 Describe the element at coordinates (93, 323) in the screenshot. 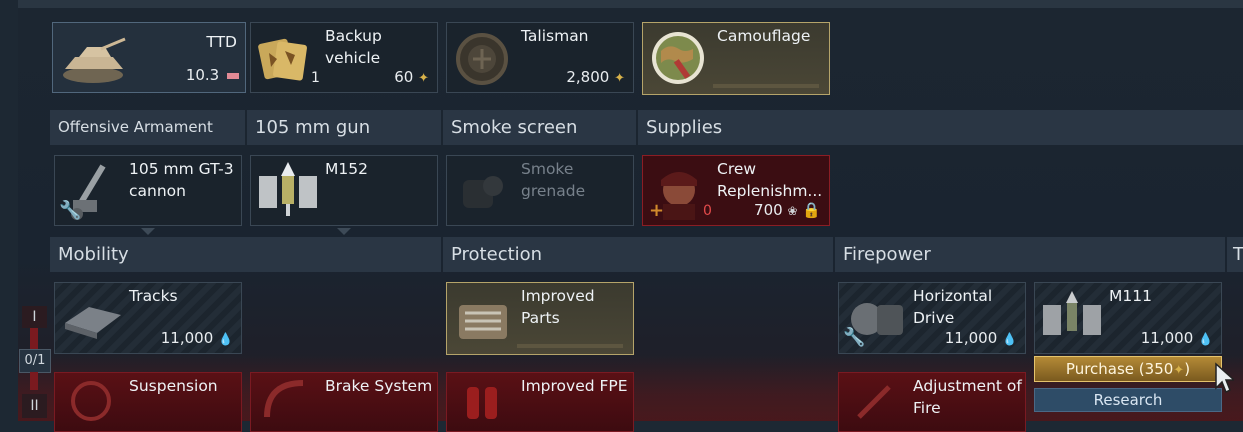

I see `tracks-icon` at that location.